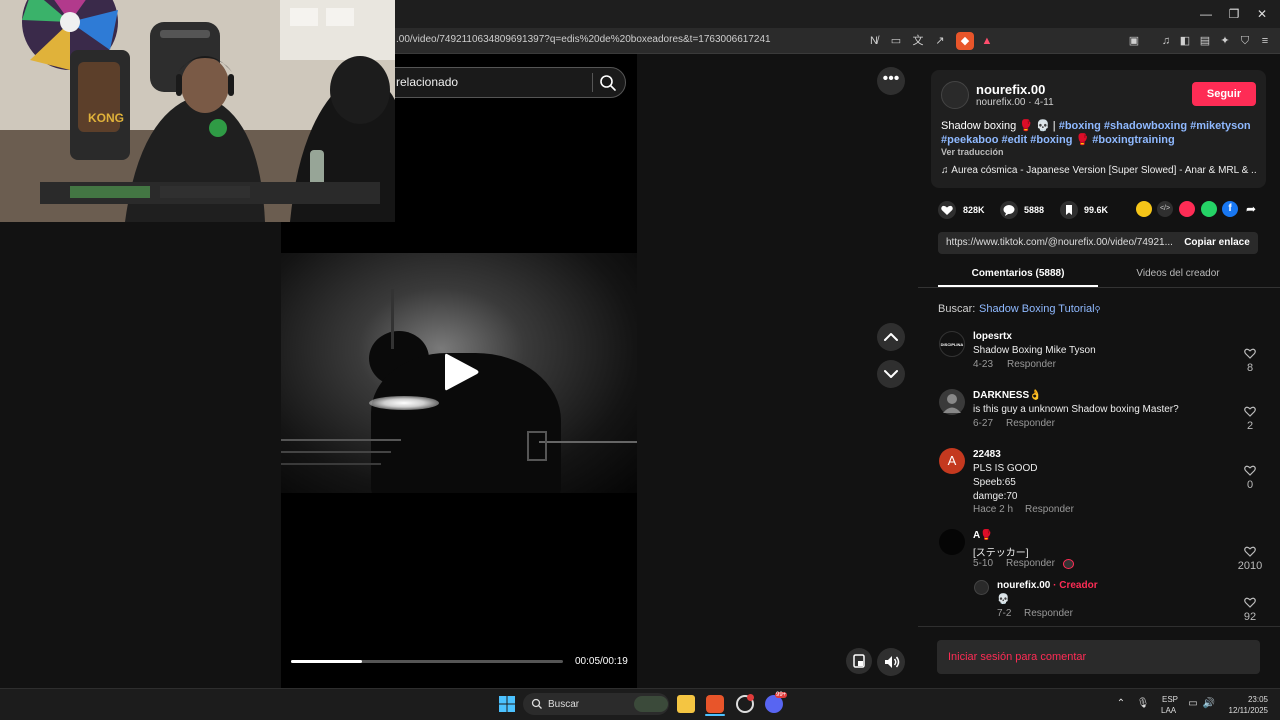  Describe the element at coordinates (1075, 585) in the screenshot. I see `creator-tag: · Creador` at that location.